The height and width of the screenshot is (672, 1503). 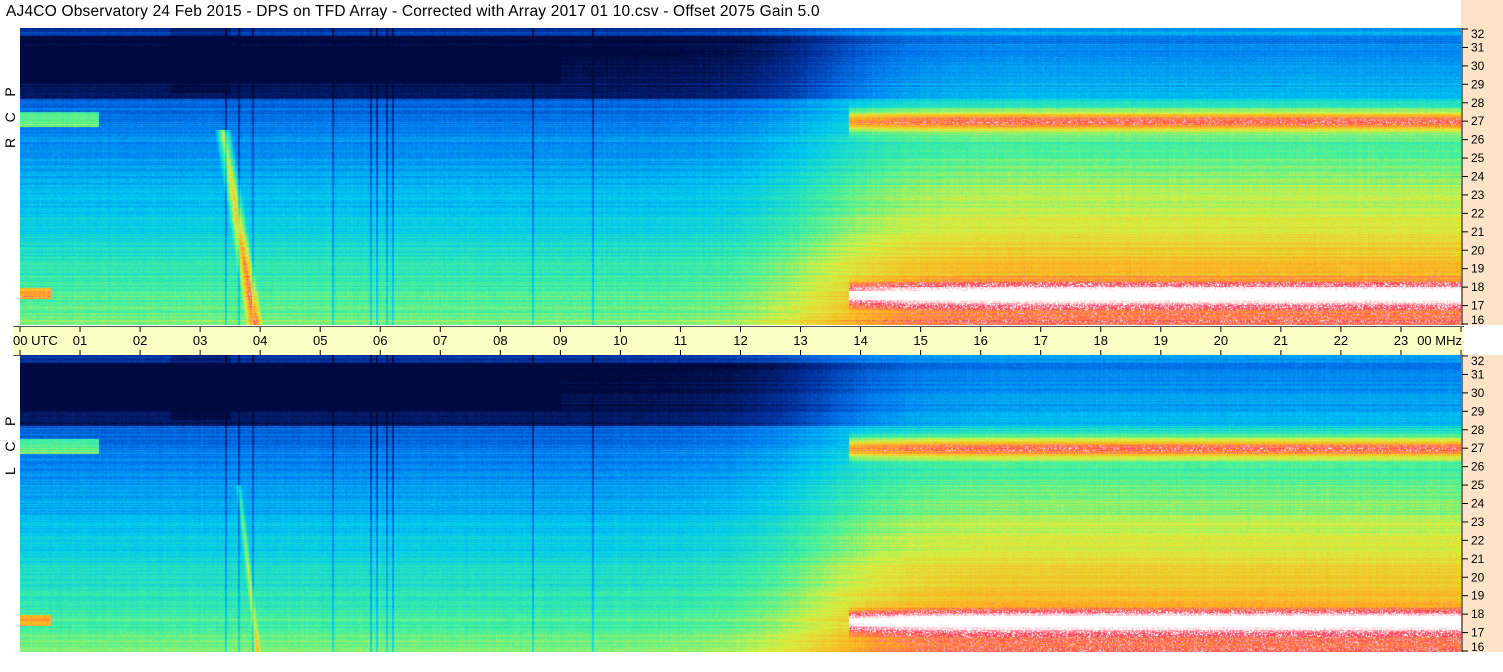 I want to click on rcp-freq-tick-label: 32, so click(x=1478, y=34).